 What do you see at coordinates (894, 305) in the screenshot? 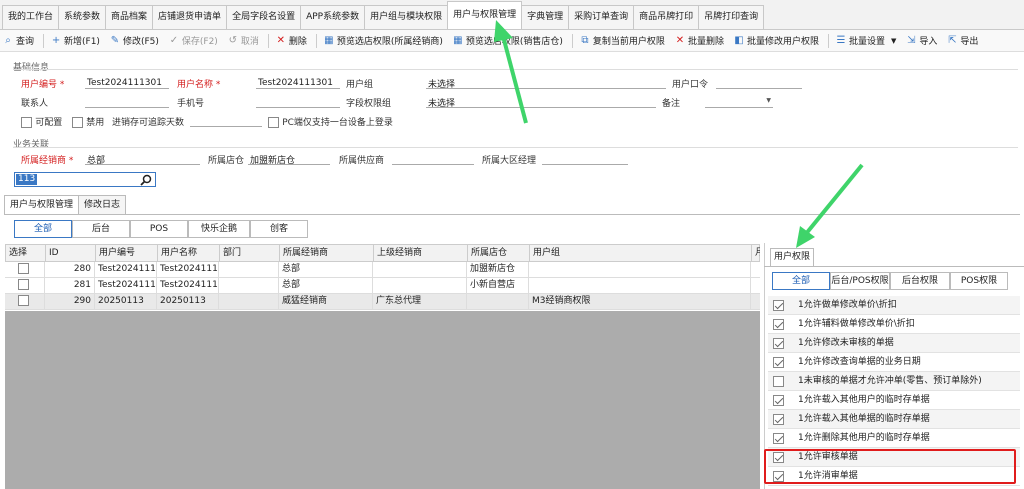
I see `permission-item: 1允许做单修改单价\折扣` at bounding box center [894, 305].